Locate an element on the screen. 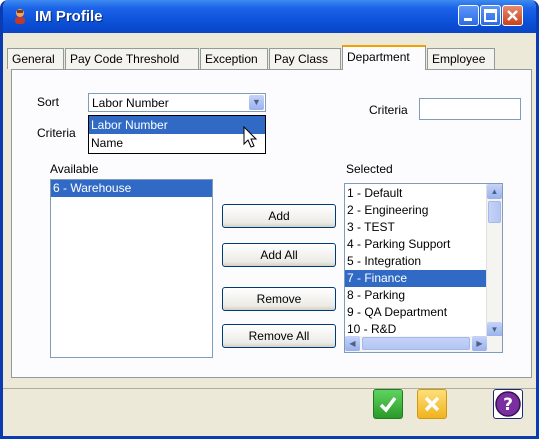  mouse-cursor-icon is located at coordinates (250, 137).